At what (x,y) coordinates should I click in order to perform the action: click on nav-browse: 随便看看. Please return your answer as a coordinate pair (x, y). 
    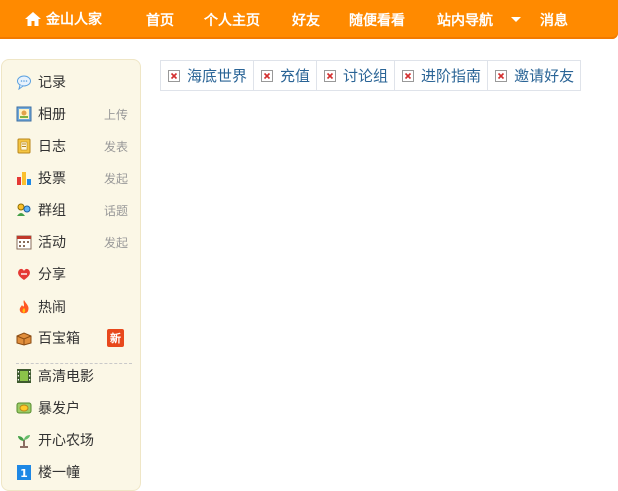
    Looking at the image, I should click on (377, 20).